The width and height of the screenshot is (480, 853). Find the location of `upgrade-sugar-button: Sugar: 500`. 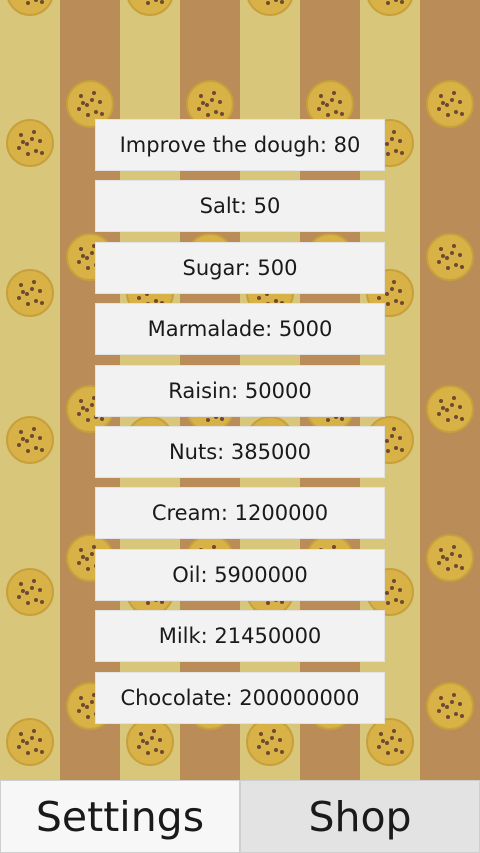

upgrade-sugar-button: Sugar: 500 is located at coordinates (240, 267).